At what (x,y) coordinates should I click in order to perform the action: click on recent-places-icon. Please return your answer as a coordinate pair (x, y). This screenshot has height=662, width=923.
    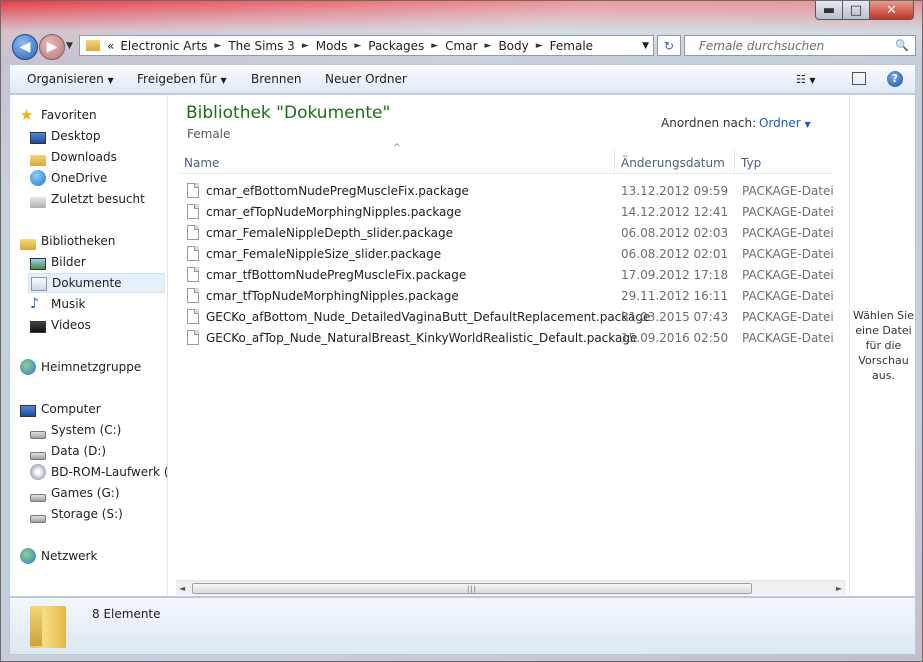
    Looking at the image, I should click on (38, 202).